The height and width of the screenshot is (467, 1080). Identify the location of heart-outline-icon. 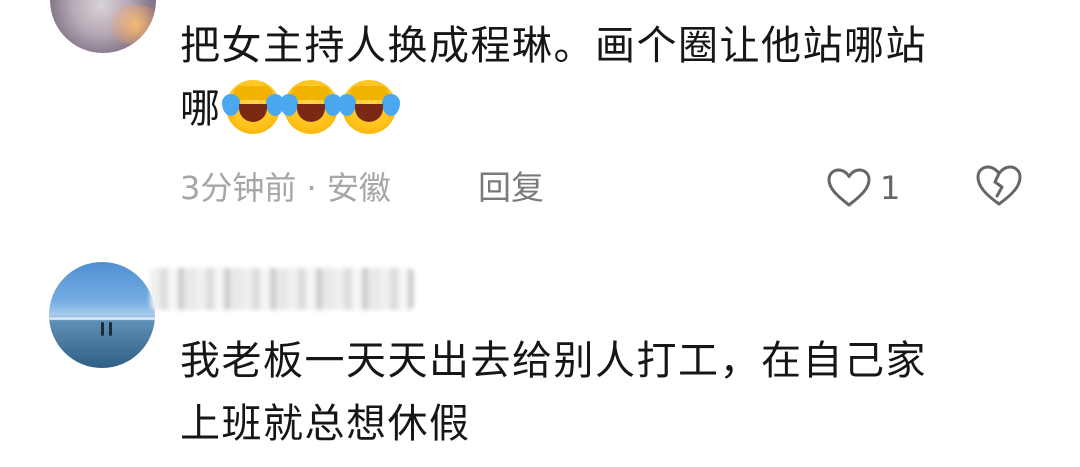
(849, 187).